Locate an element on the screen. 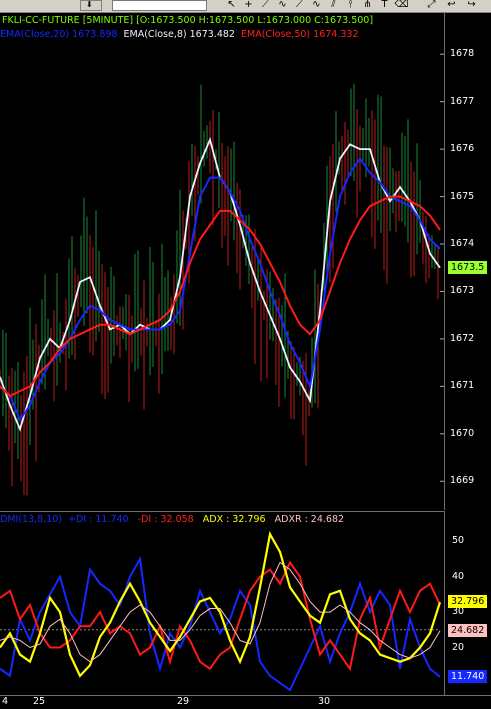 This screenshot has height=709, width=491. price-tick: 1678 is located at coordinates (462, 54).